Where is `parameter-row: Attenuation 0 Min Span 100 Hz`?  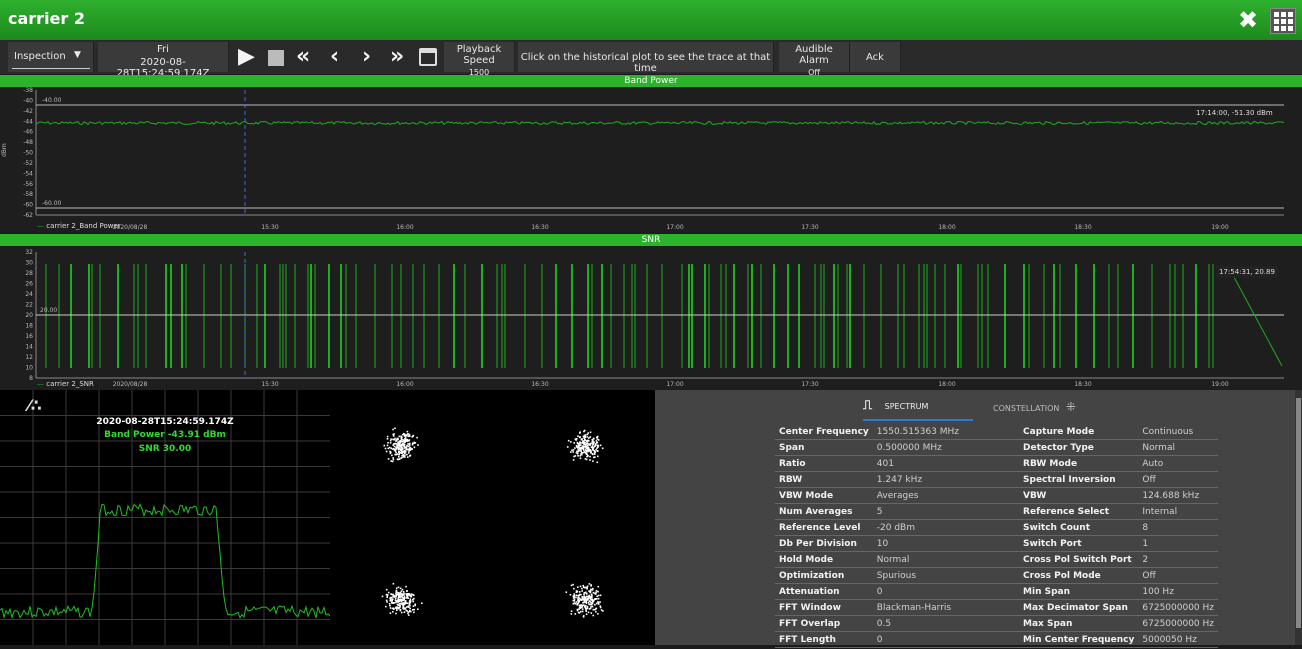 parameter-row: Attenuation 0 Min Span 100 Hz is located at coordinates (997, 591).